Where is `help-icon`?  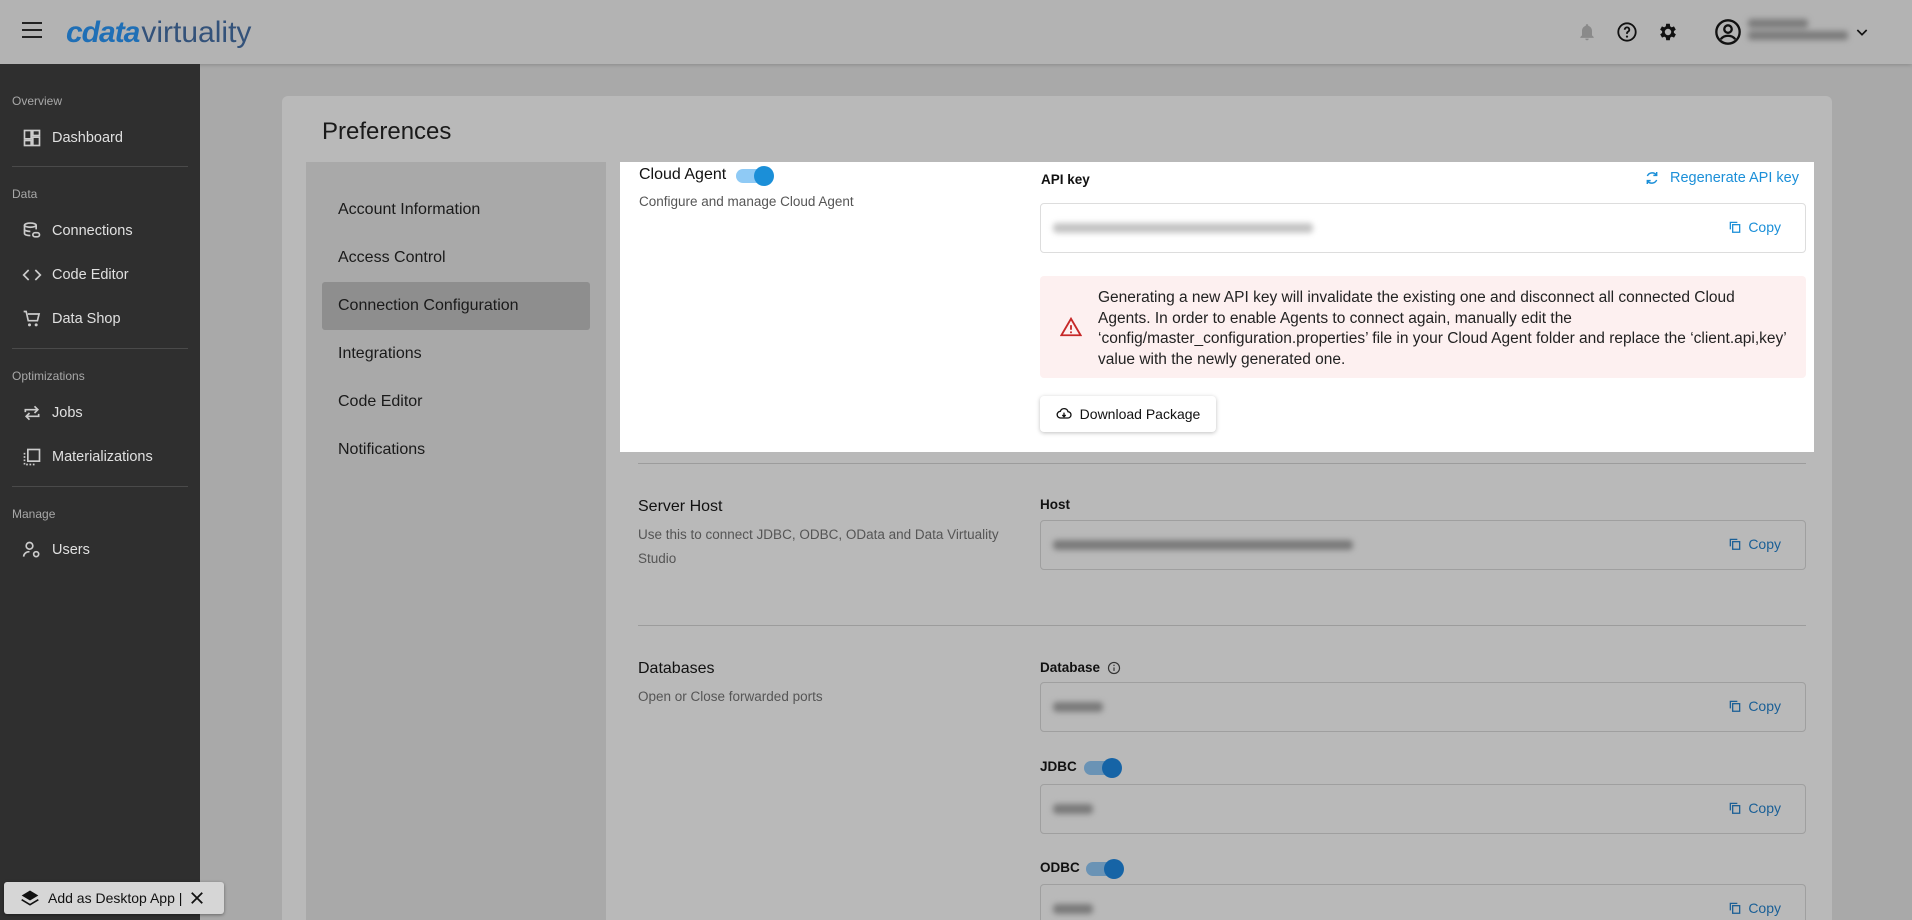
help-icon is located at coordinates (1627, 32).